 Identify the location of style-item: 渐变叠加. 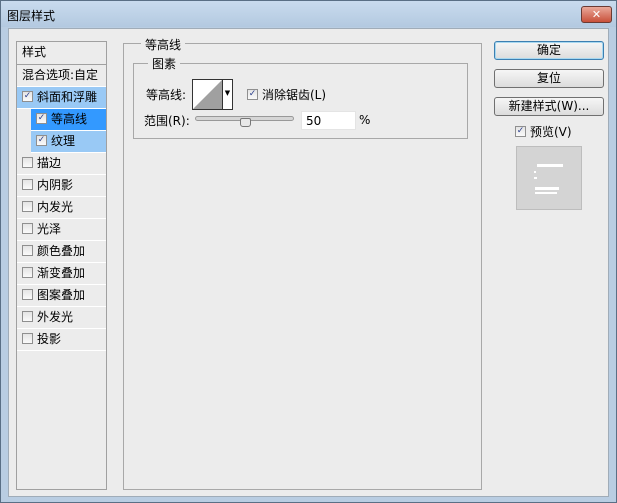
(61, 274).